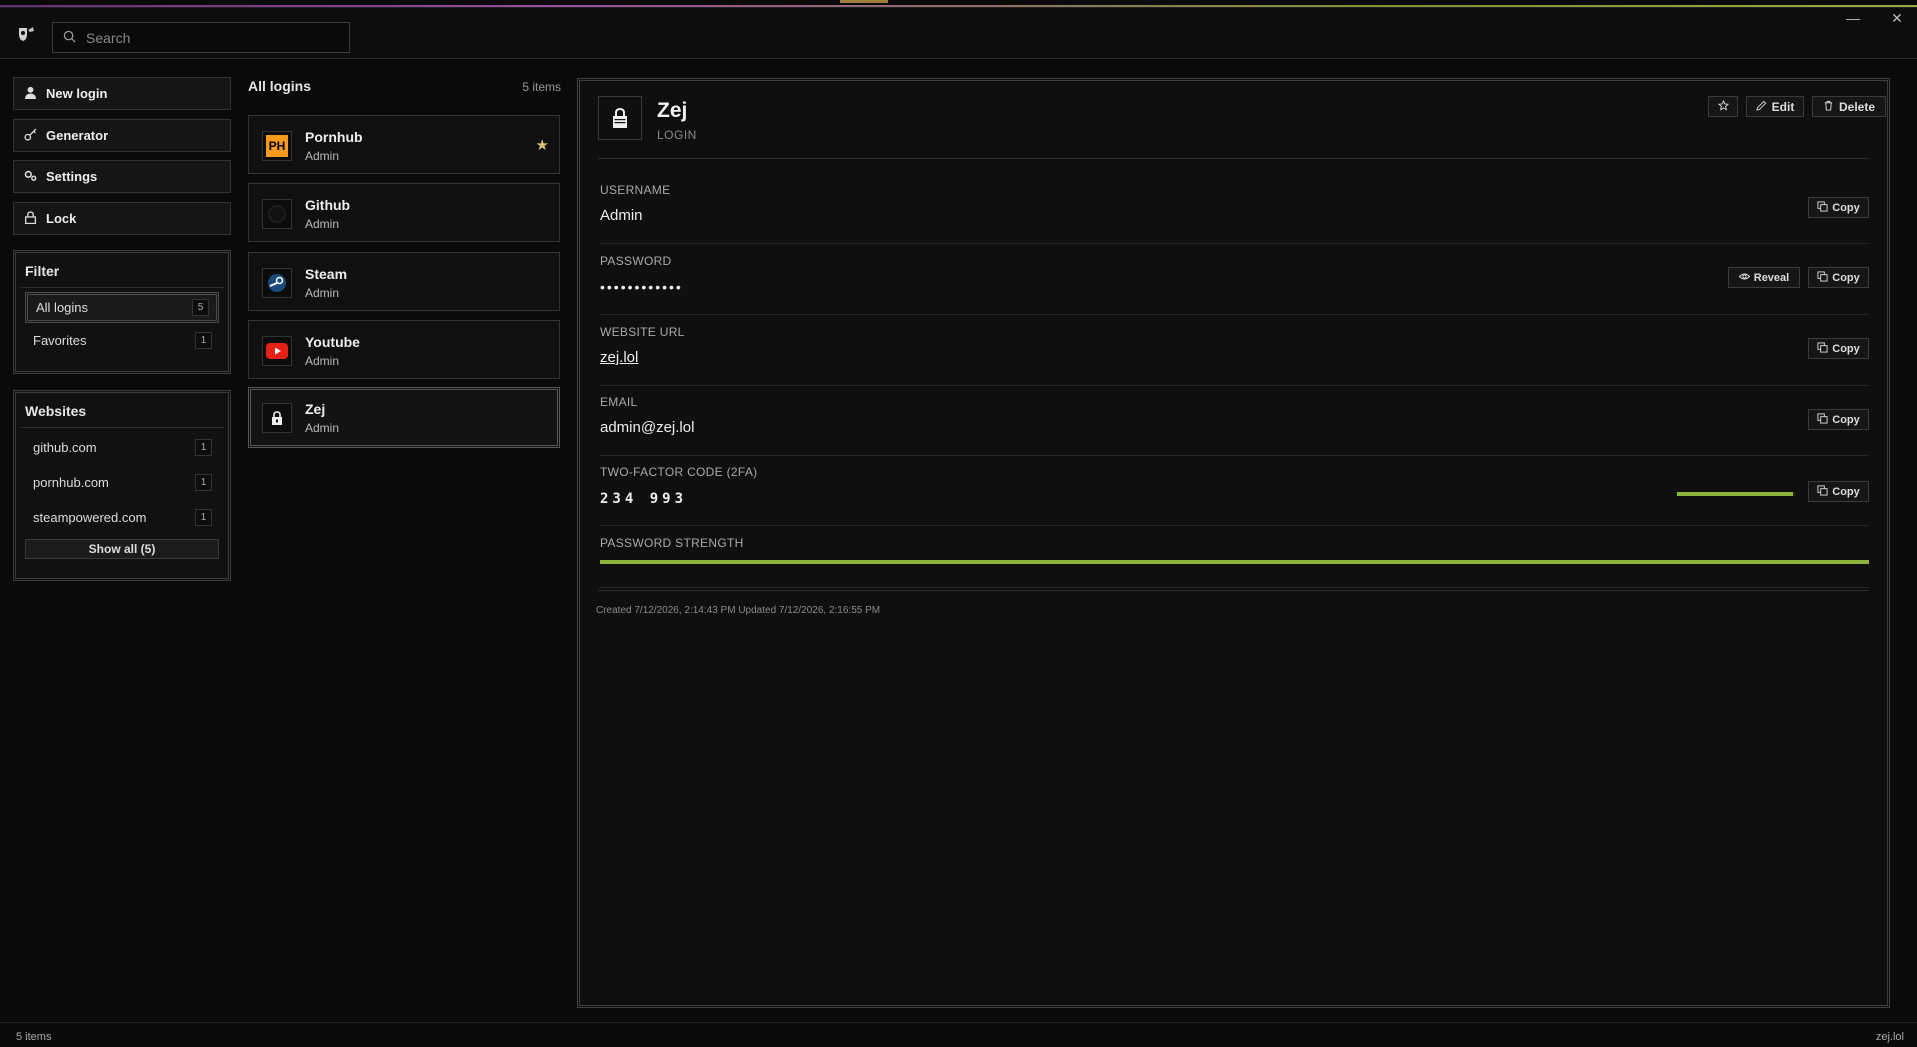 This screenshot has width=1917, height=1047. I want to click on password-value: ••••••••••••, so click(641, 287).